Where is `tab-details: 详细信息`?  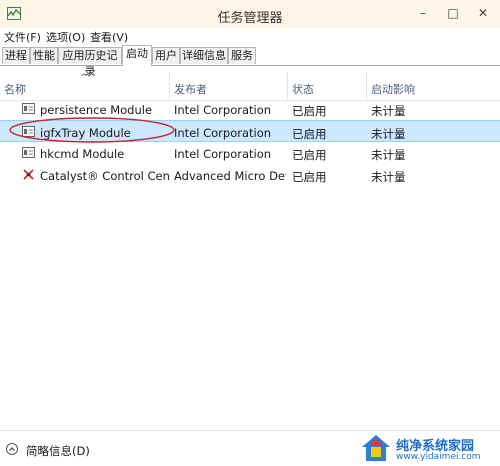
tab-details: 详细信息 is located at coordinates (204, 55).